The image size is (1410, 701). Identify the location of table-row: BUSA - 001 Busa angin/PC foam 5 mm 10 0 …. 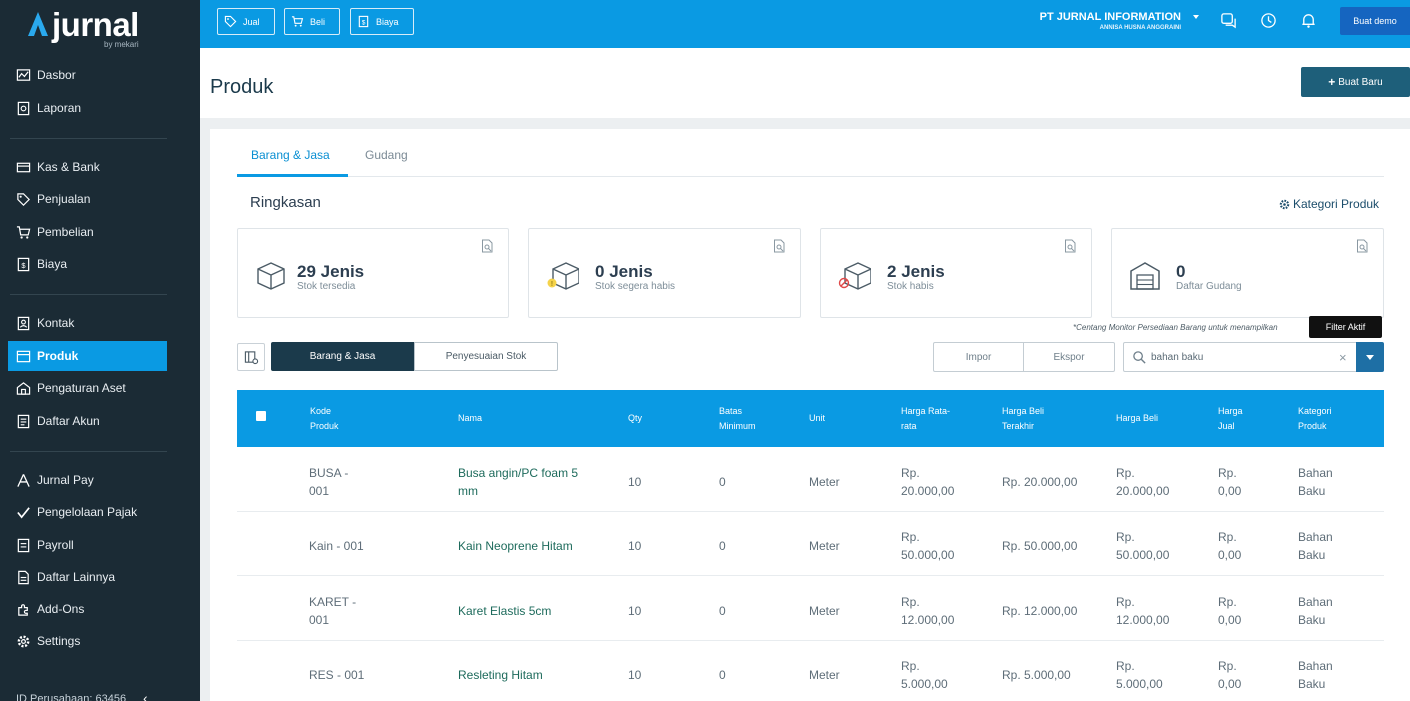
(810, 480).